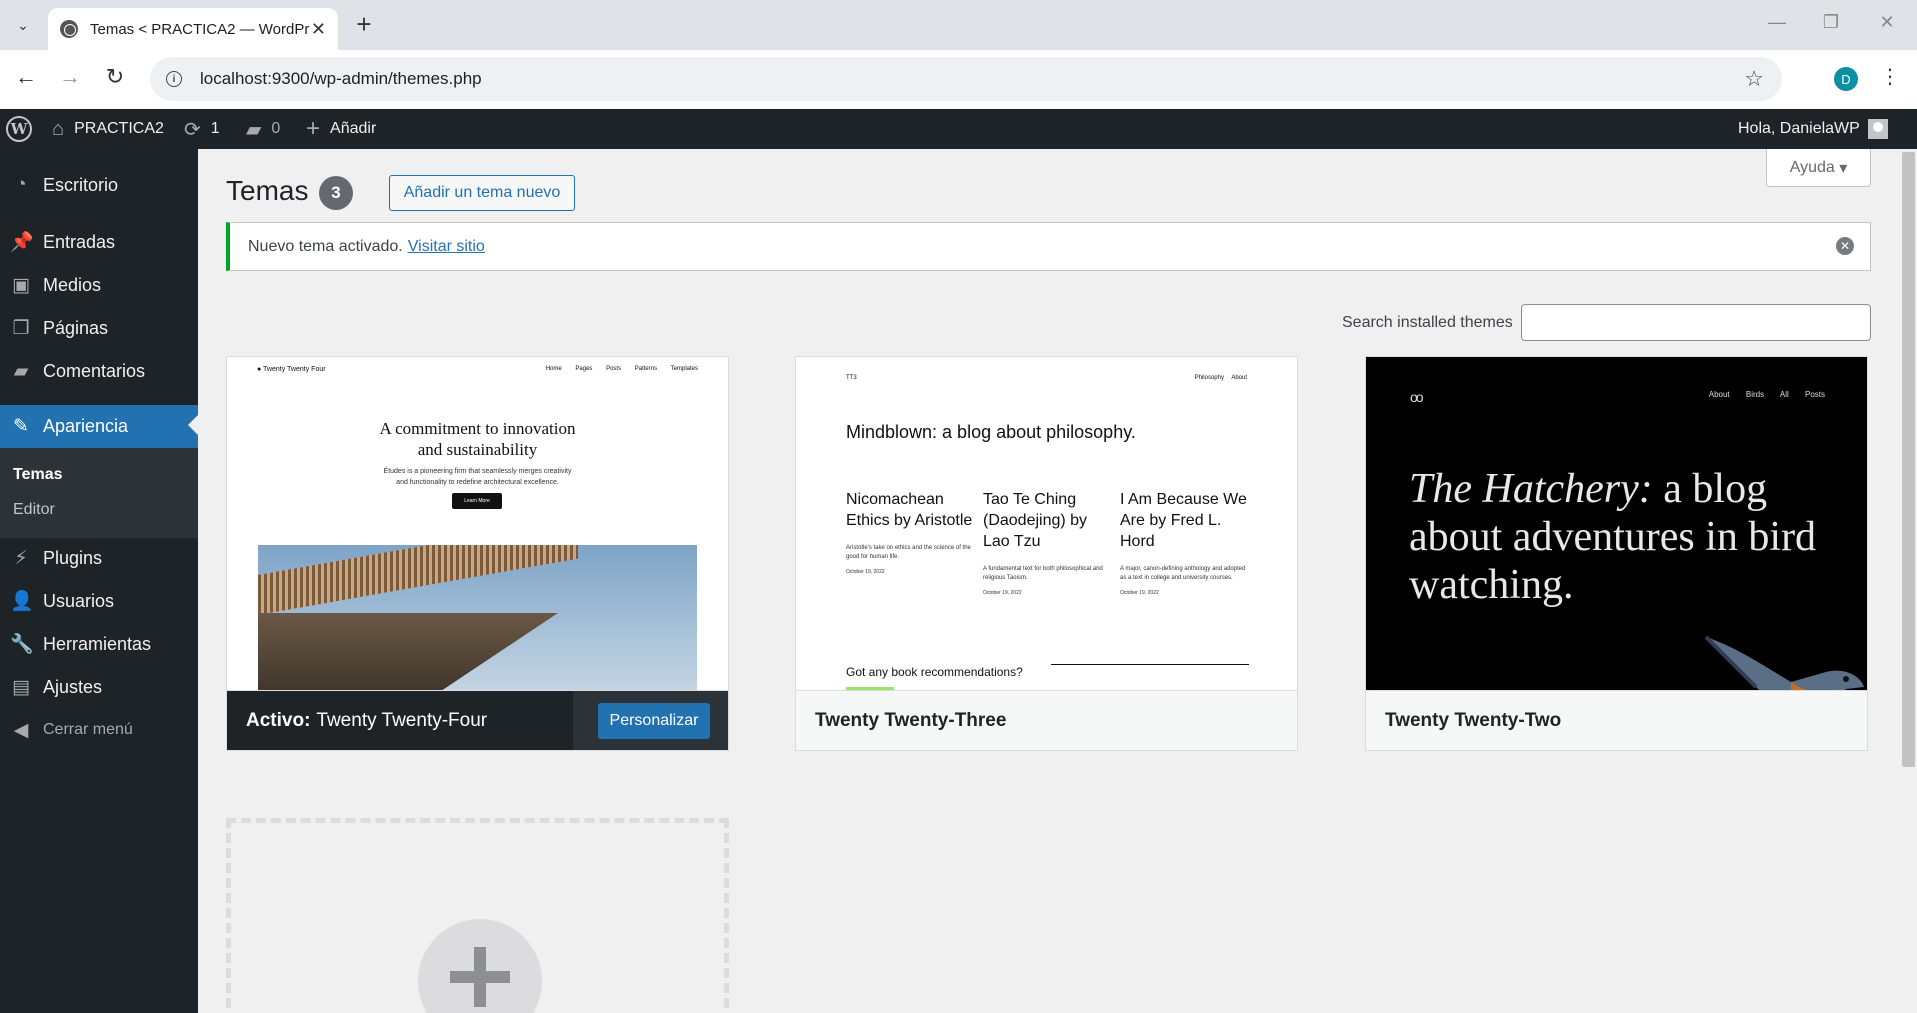 This screenshot has height=1013, width=1917. I want to click on pages-icon: ❐, so click(21, 328).